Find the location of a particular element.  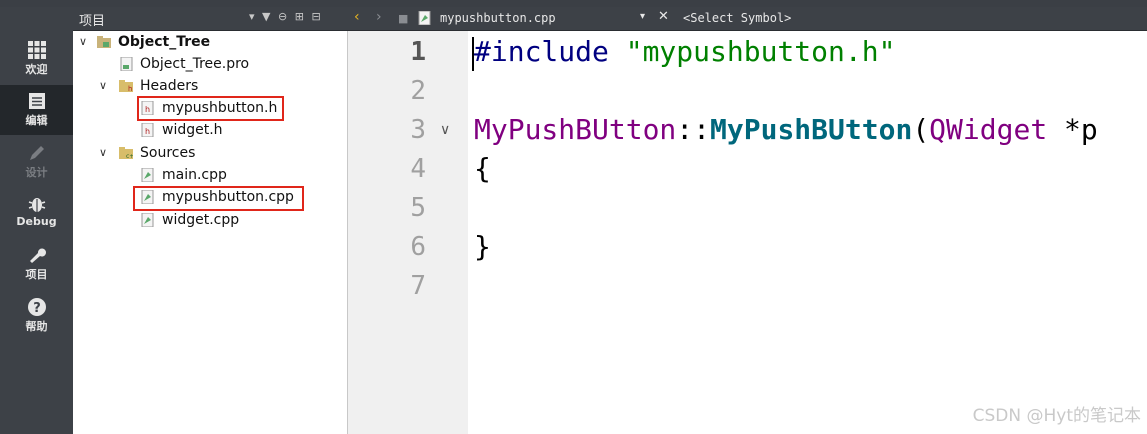

question-icon: ? is located at coordinates (36, 307).